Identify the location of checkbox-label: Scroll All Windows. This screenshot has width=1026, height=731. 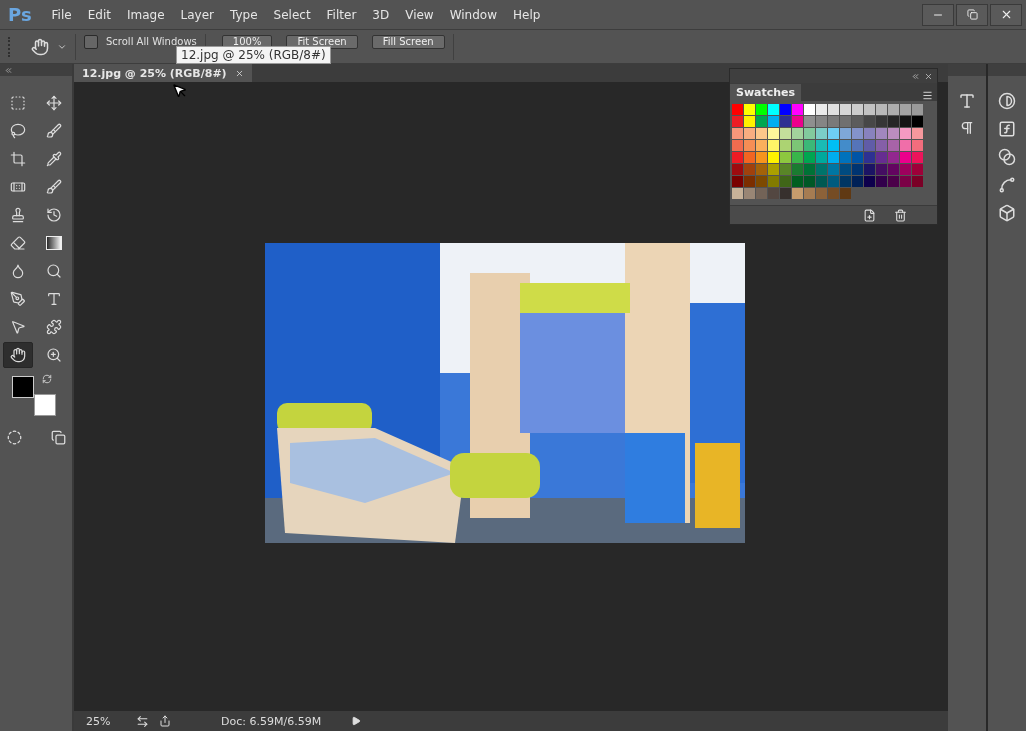
(151, 41).